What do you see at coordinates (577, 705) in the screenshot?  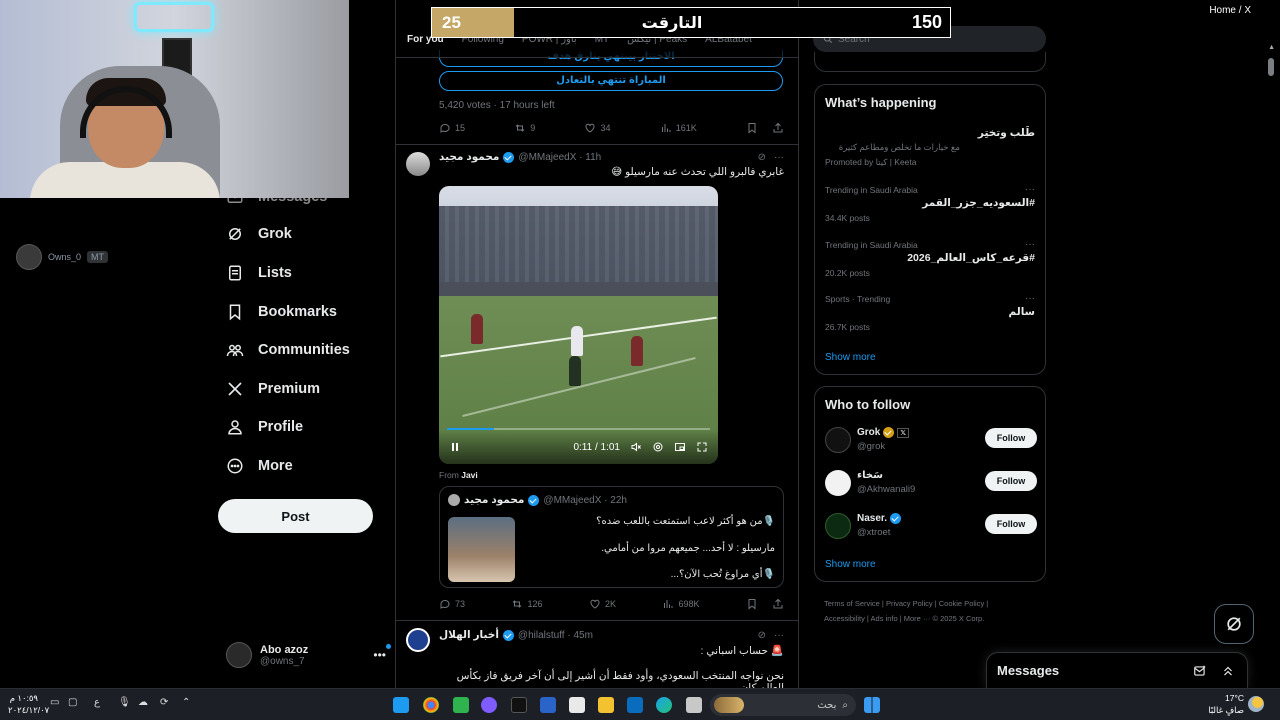 I see `store-icon` at bounding box center [577, 705].